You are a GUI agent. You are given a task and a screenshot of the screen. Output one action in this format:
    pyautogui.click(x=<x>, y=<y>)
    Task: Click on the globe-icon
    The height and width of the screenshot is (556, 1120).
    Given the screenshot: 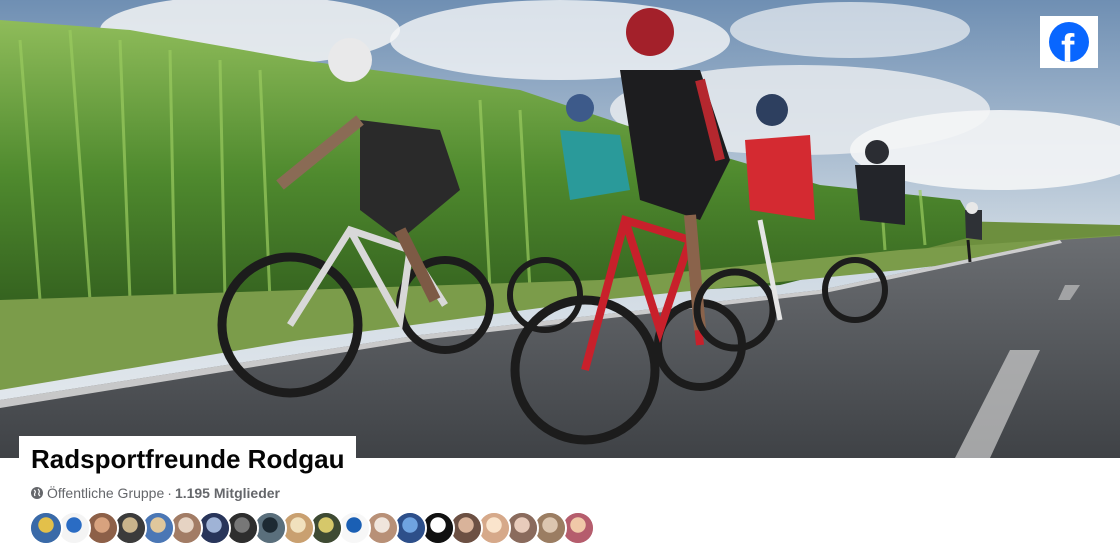 What is the action you would take?
    pyautogui.click(x=37, y=493)
    